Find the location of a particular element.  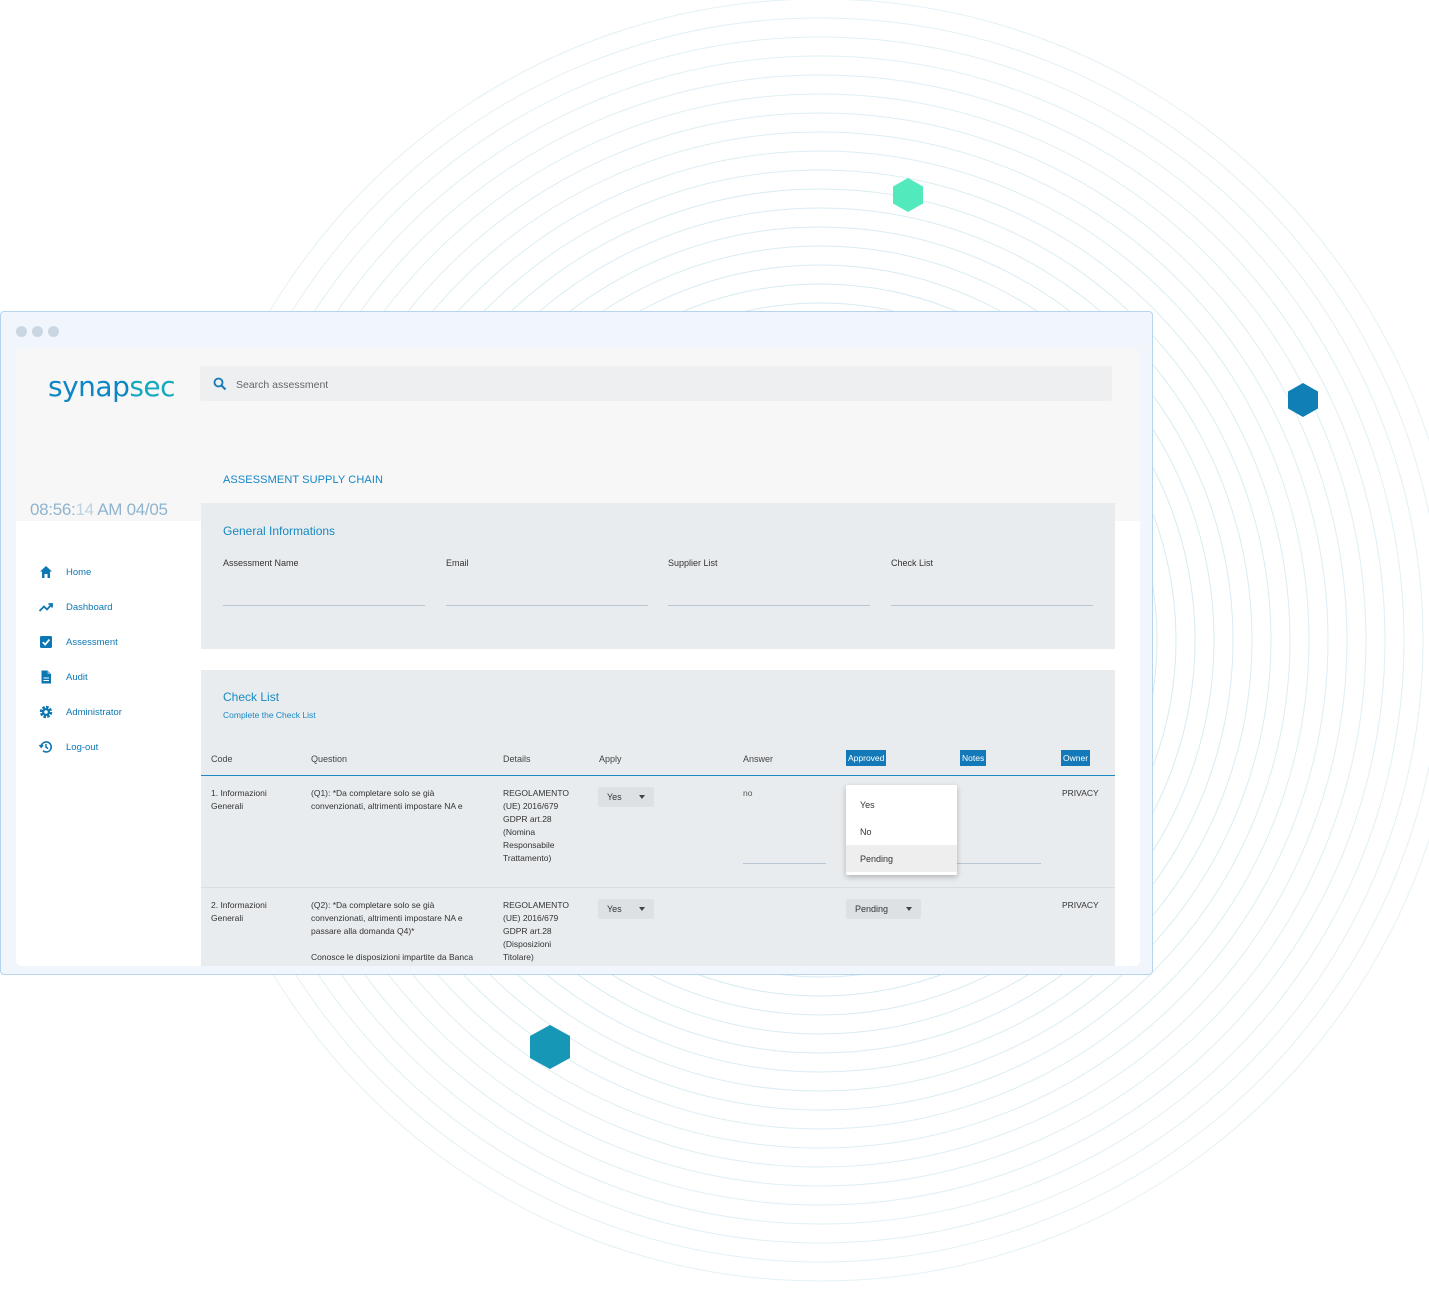

column-header-answer: Answer is located at coordinates (758, 759).